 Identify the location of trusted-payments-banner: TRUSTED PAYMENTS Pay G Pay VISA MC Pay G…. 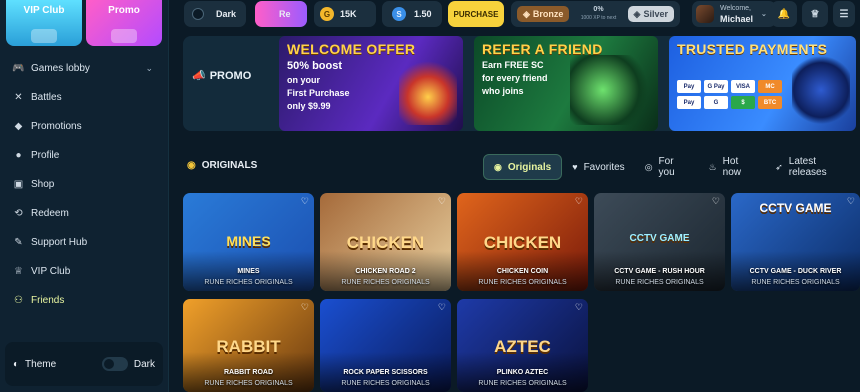
(762, 83).